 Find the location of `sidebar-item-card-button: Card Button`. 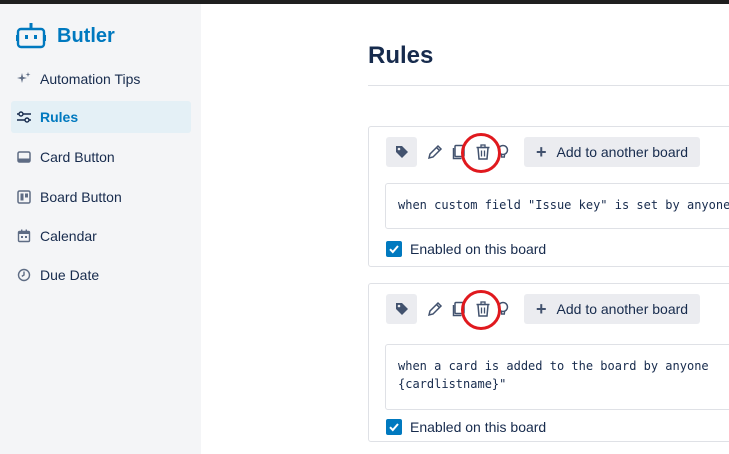

sidebar-item-card-button: Card Button is located at coordinates (101, 157).